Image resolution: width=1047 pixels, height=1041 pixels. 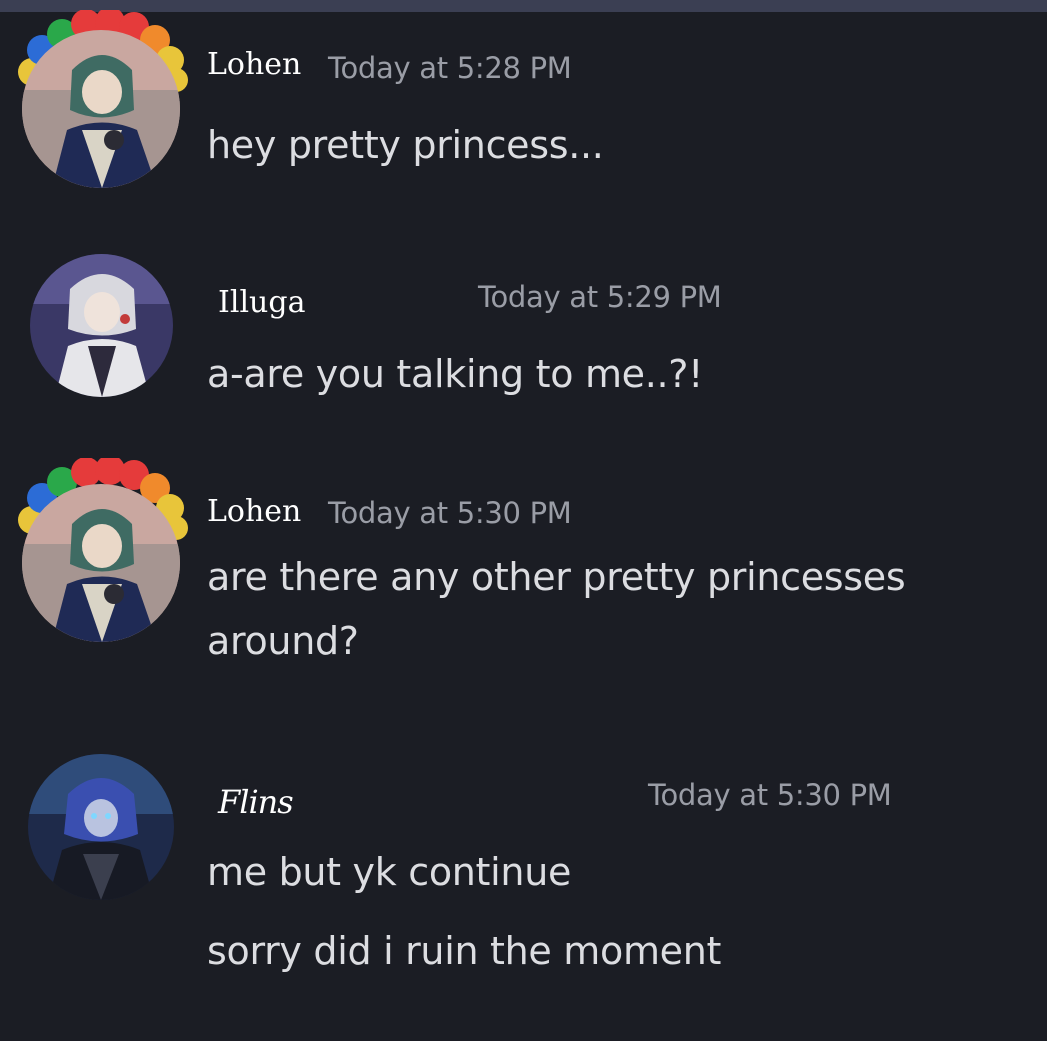 I want to click on message-text: me but yk continue, so click(x=389, y=872).